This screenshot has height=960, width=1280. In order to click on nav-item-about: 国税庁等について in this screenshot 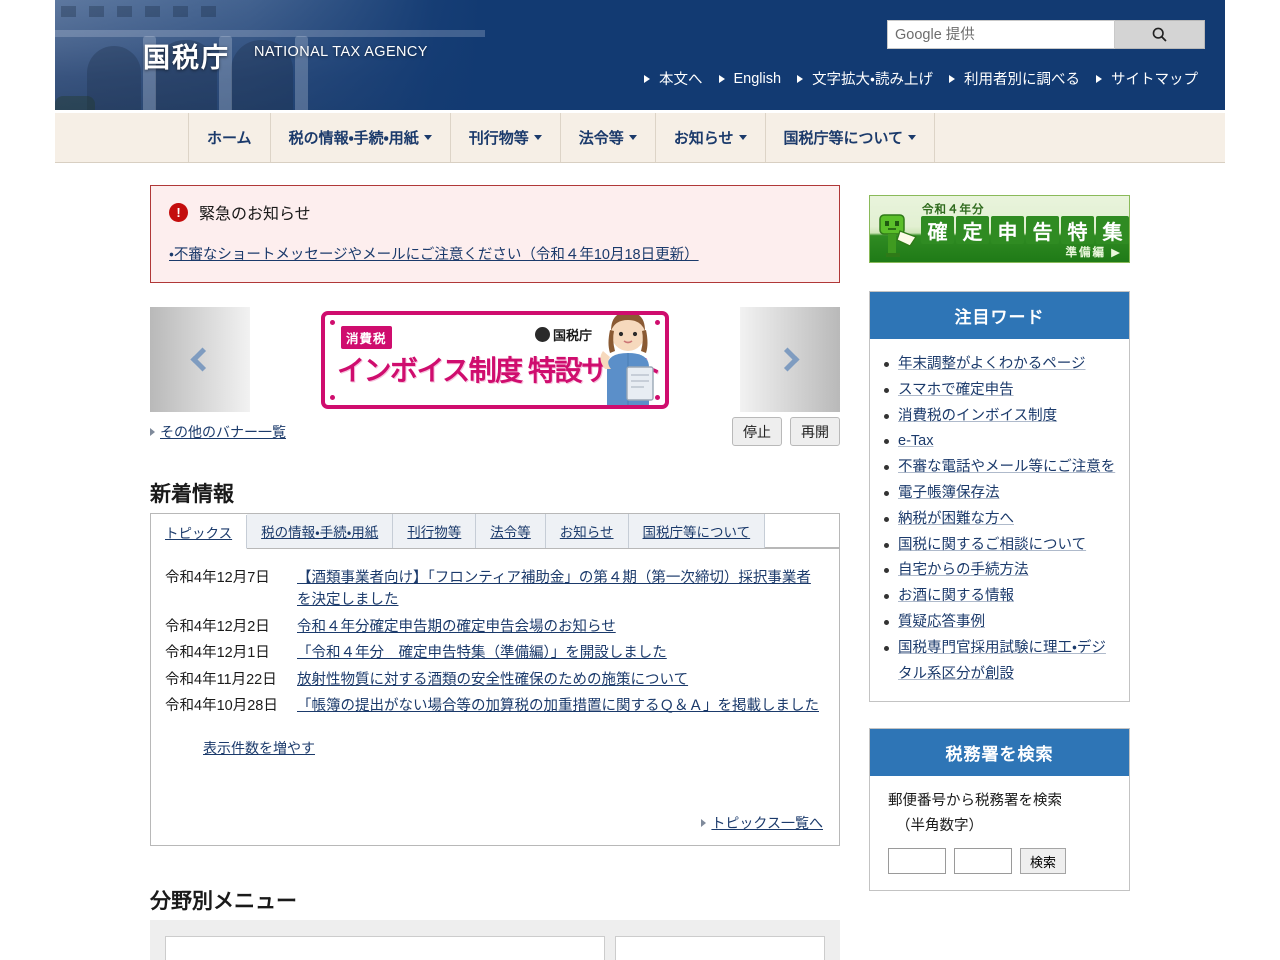, I will do `click(851, 137)`.